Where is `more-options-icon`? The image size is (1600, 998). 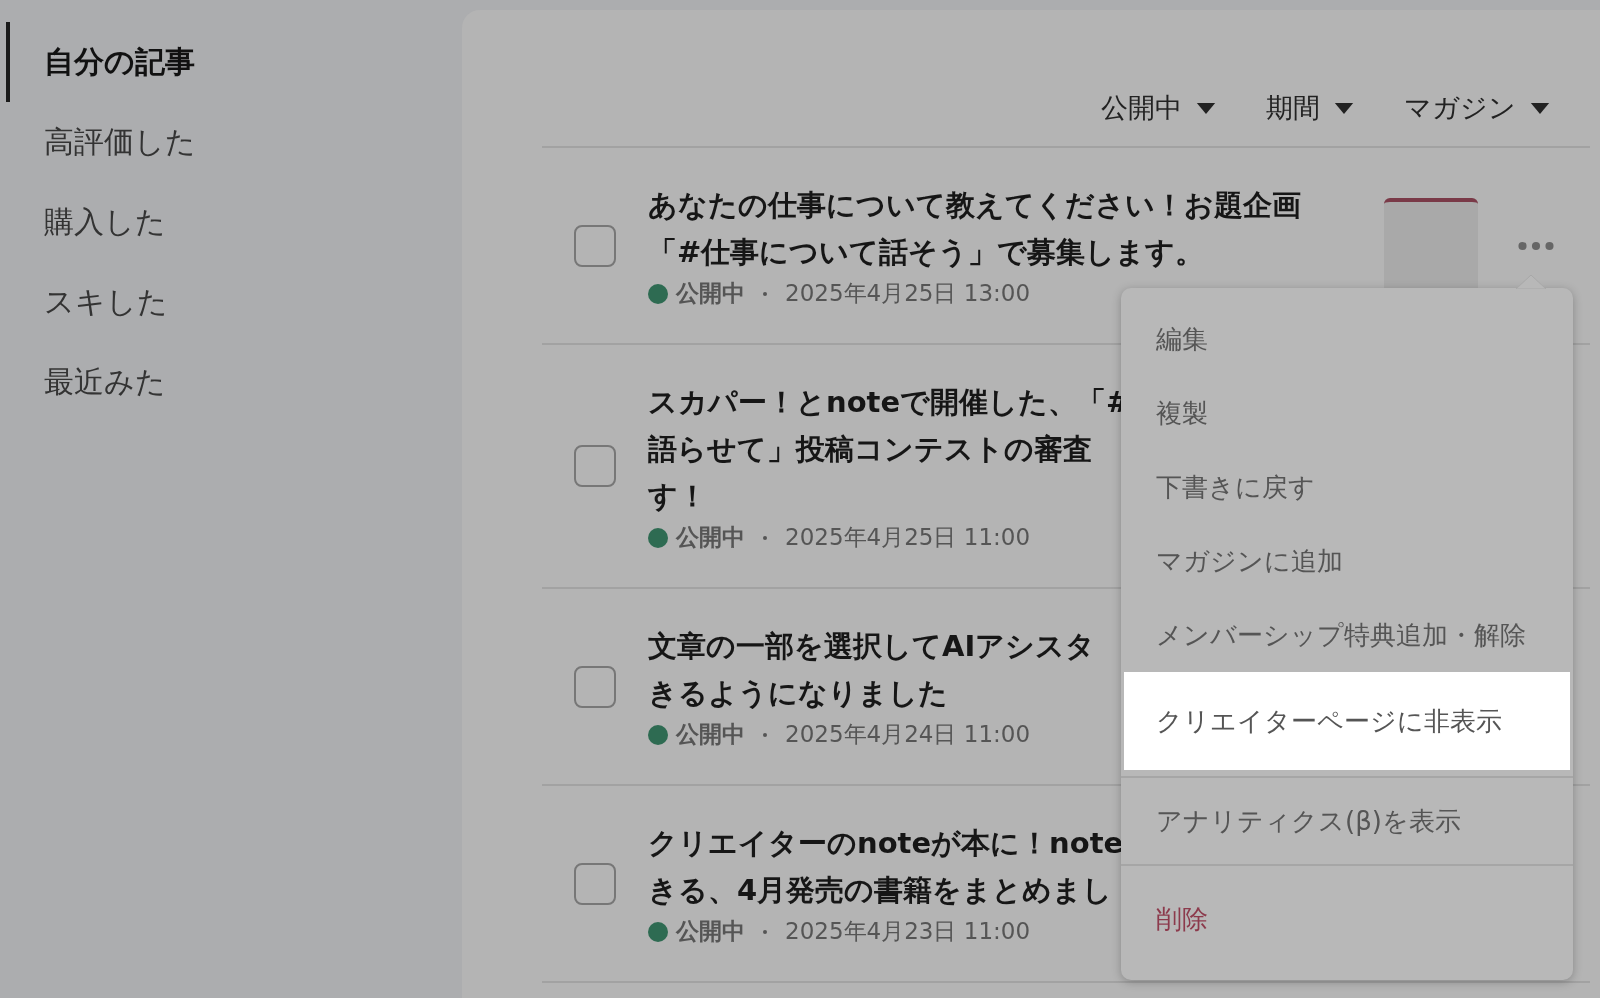
more-options-icon is located at coordinates (1536, 245).